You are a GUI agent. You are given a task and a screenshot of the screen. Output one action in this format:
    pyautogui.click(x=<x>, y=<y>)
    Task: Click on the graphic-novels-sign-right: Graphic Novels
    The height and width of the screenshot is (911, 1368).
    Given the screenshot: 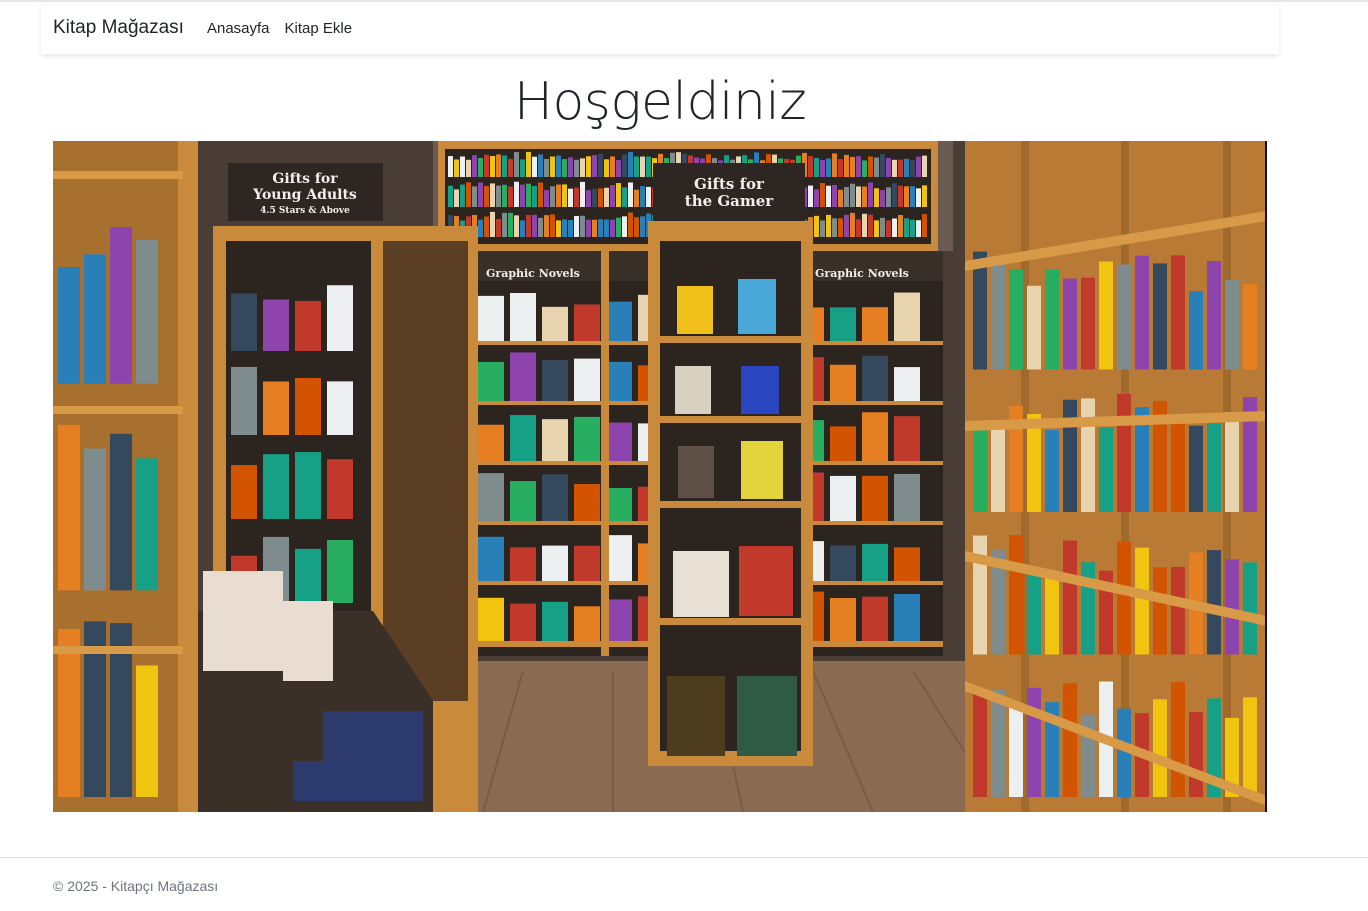 What is the action you would take?
    pyautogui.click(x=862, y=273)
    